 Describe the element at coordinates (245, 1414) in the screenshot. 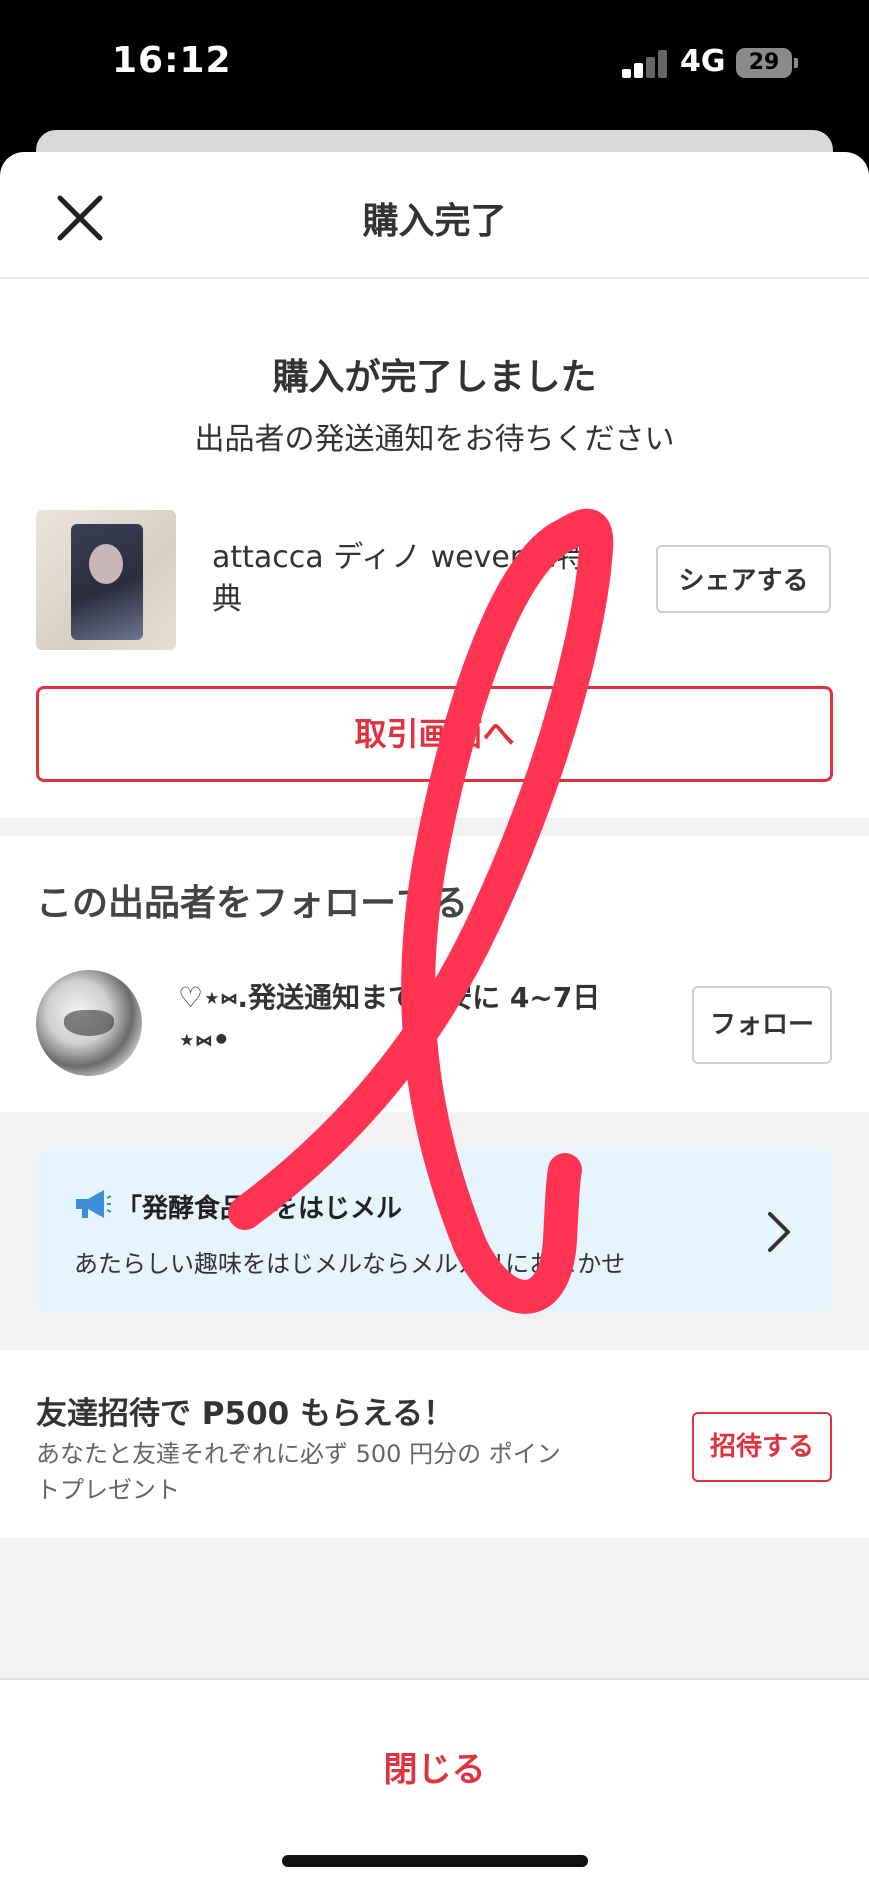

I see `invite-title: 友達招待で P500 もらえる！` at that location.